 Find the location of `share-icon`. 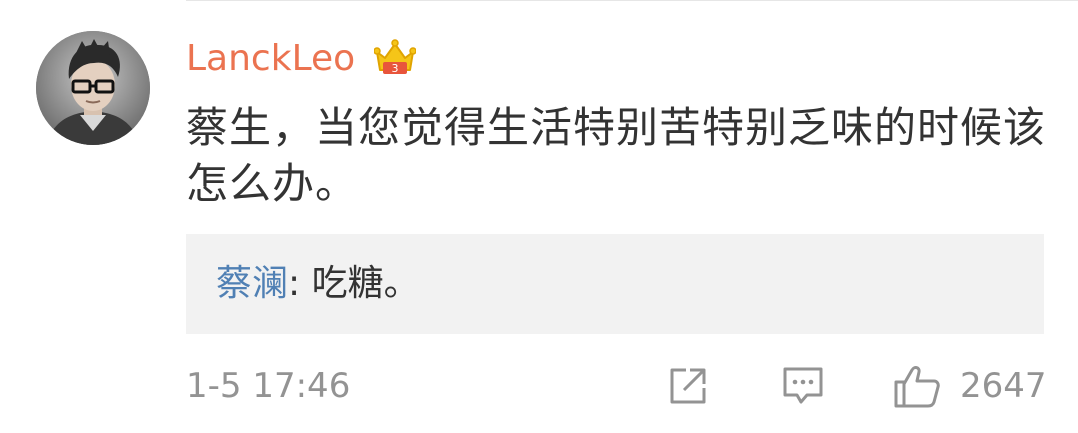

share-icon is located at coordinates (688, 386).